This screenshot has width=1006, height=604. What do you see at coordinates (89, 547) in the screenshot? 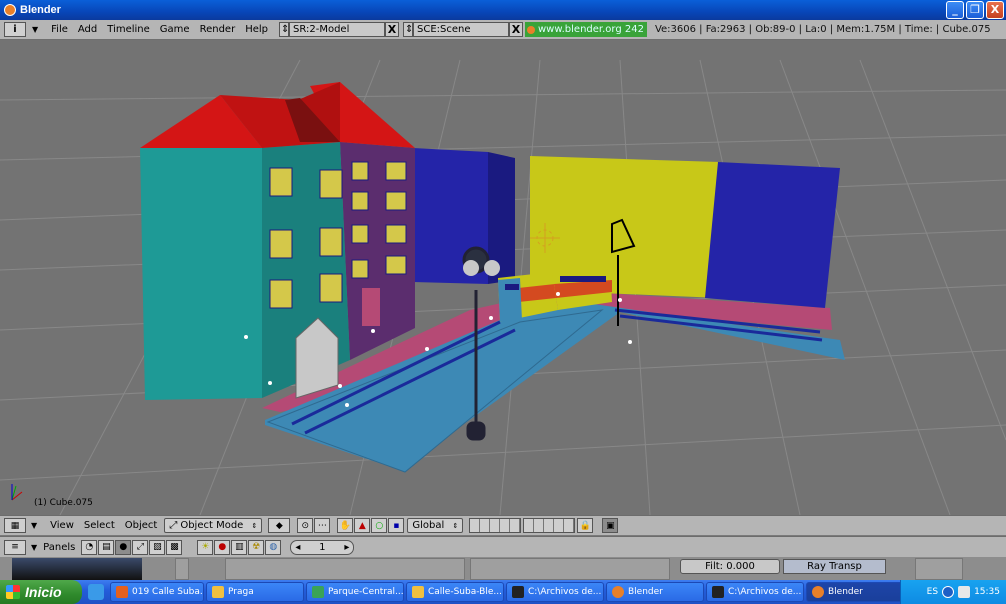
I see `logic-context-button: ◔` at bounding box center [89, 547].